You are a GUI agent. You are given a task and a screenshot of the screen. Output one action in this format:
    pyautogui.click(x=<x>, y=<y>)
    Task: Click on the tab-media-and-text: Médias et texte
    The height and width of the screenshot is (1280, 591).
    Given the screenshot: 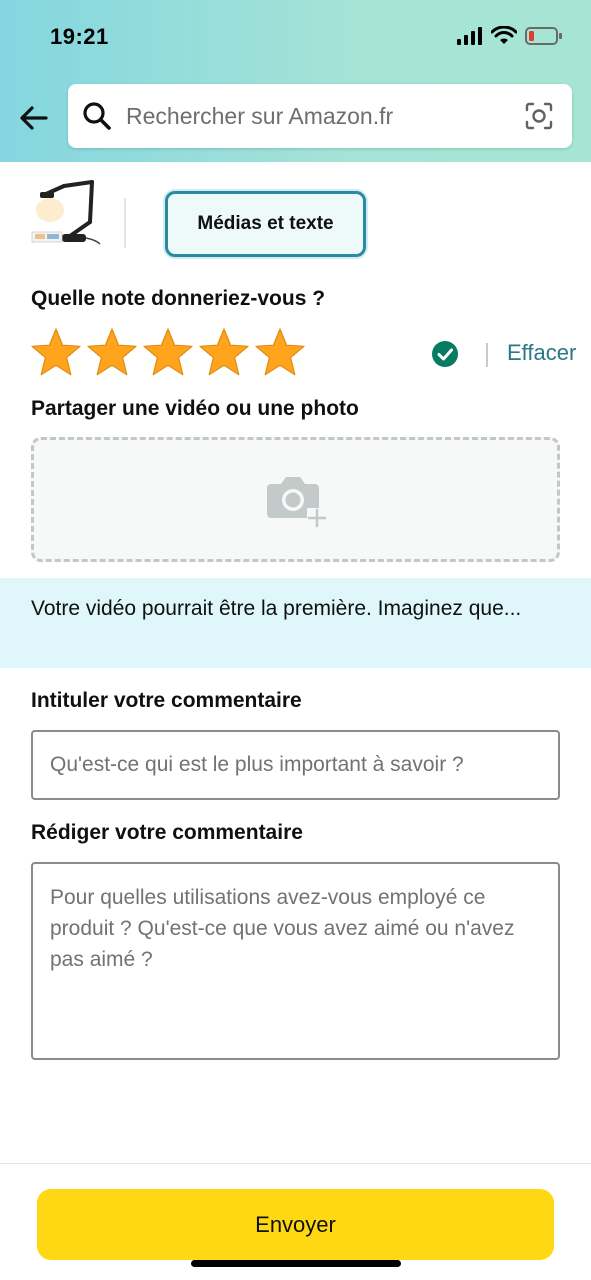 What is the action you would take?
    pyautogui.click(x=265, y=224)
    